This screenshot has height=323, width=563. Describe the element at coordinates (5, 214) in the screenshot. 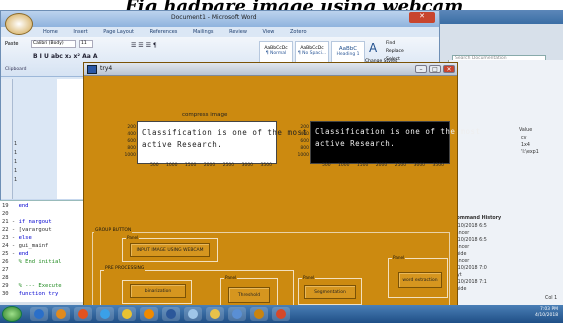

I see `code-line: 20` at that location.